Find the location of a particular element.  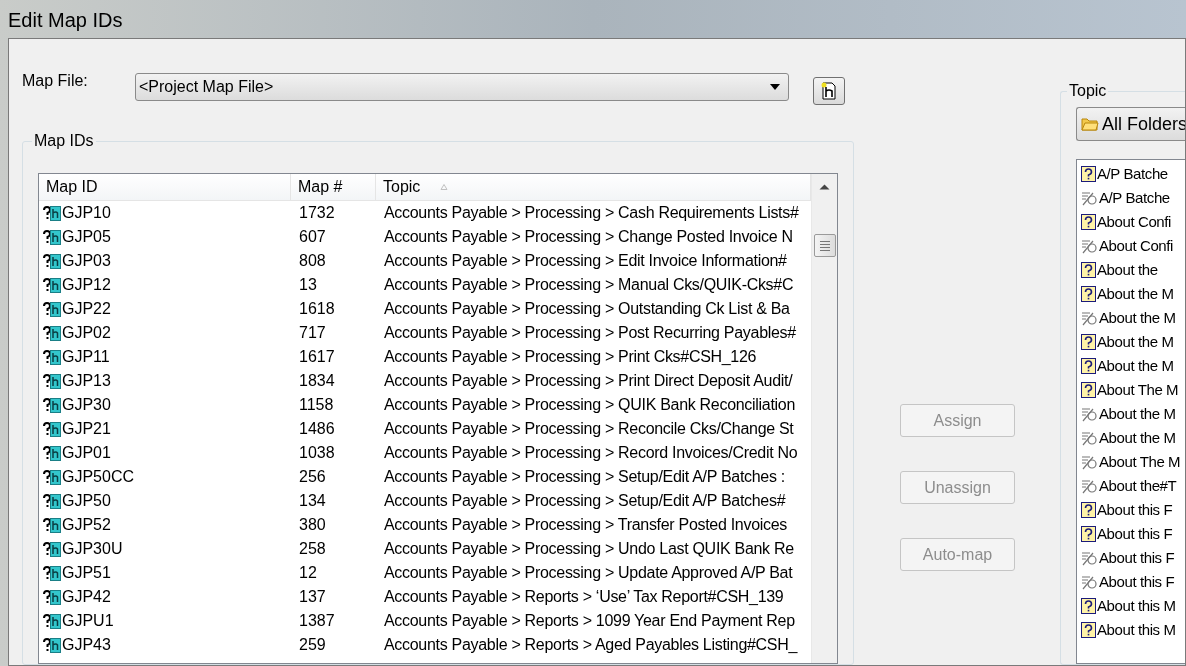

folder-icon is located at coordinates (1090, 124).